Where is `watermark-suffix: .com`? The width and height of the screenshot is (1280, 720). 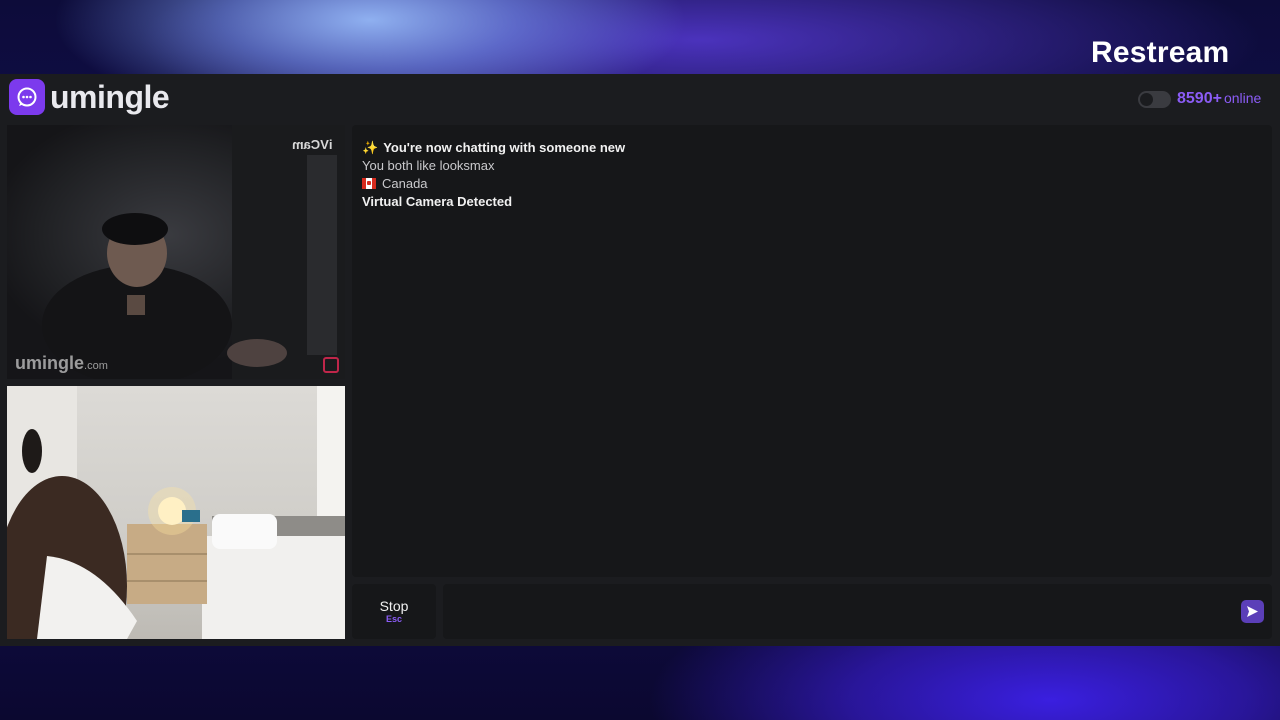 watermark-suffix: .com is located at coordinates (96, 366).